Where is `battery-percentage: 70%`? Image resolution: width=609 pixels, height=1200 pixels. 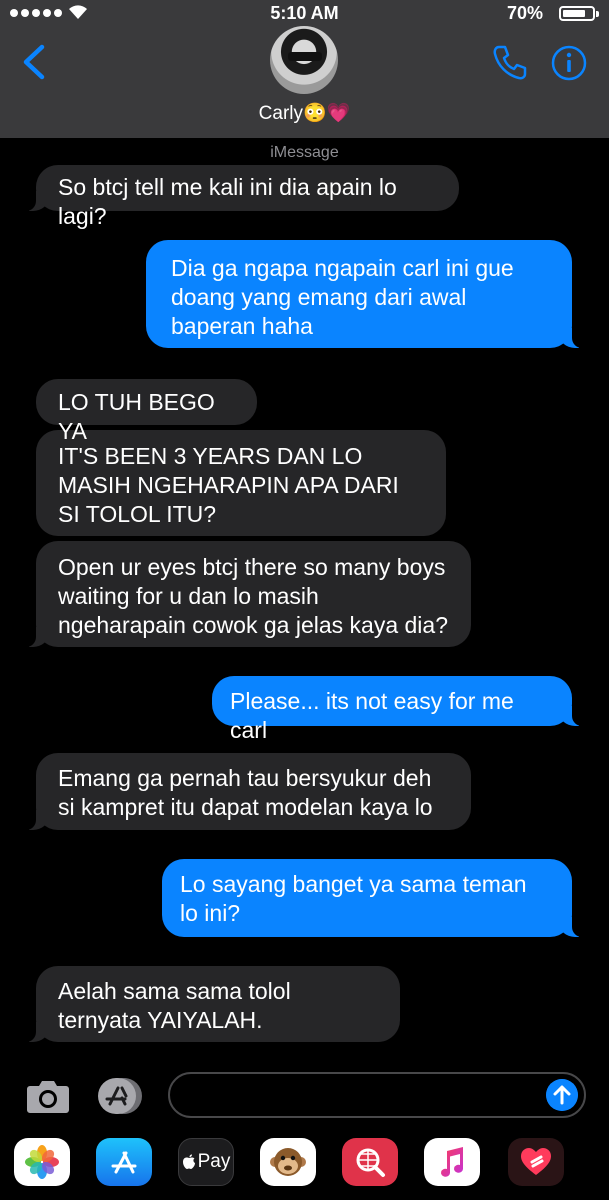
battery-percentage: 70% is located at coordinates (524, 13).